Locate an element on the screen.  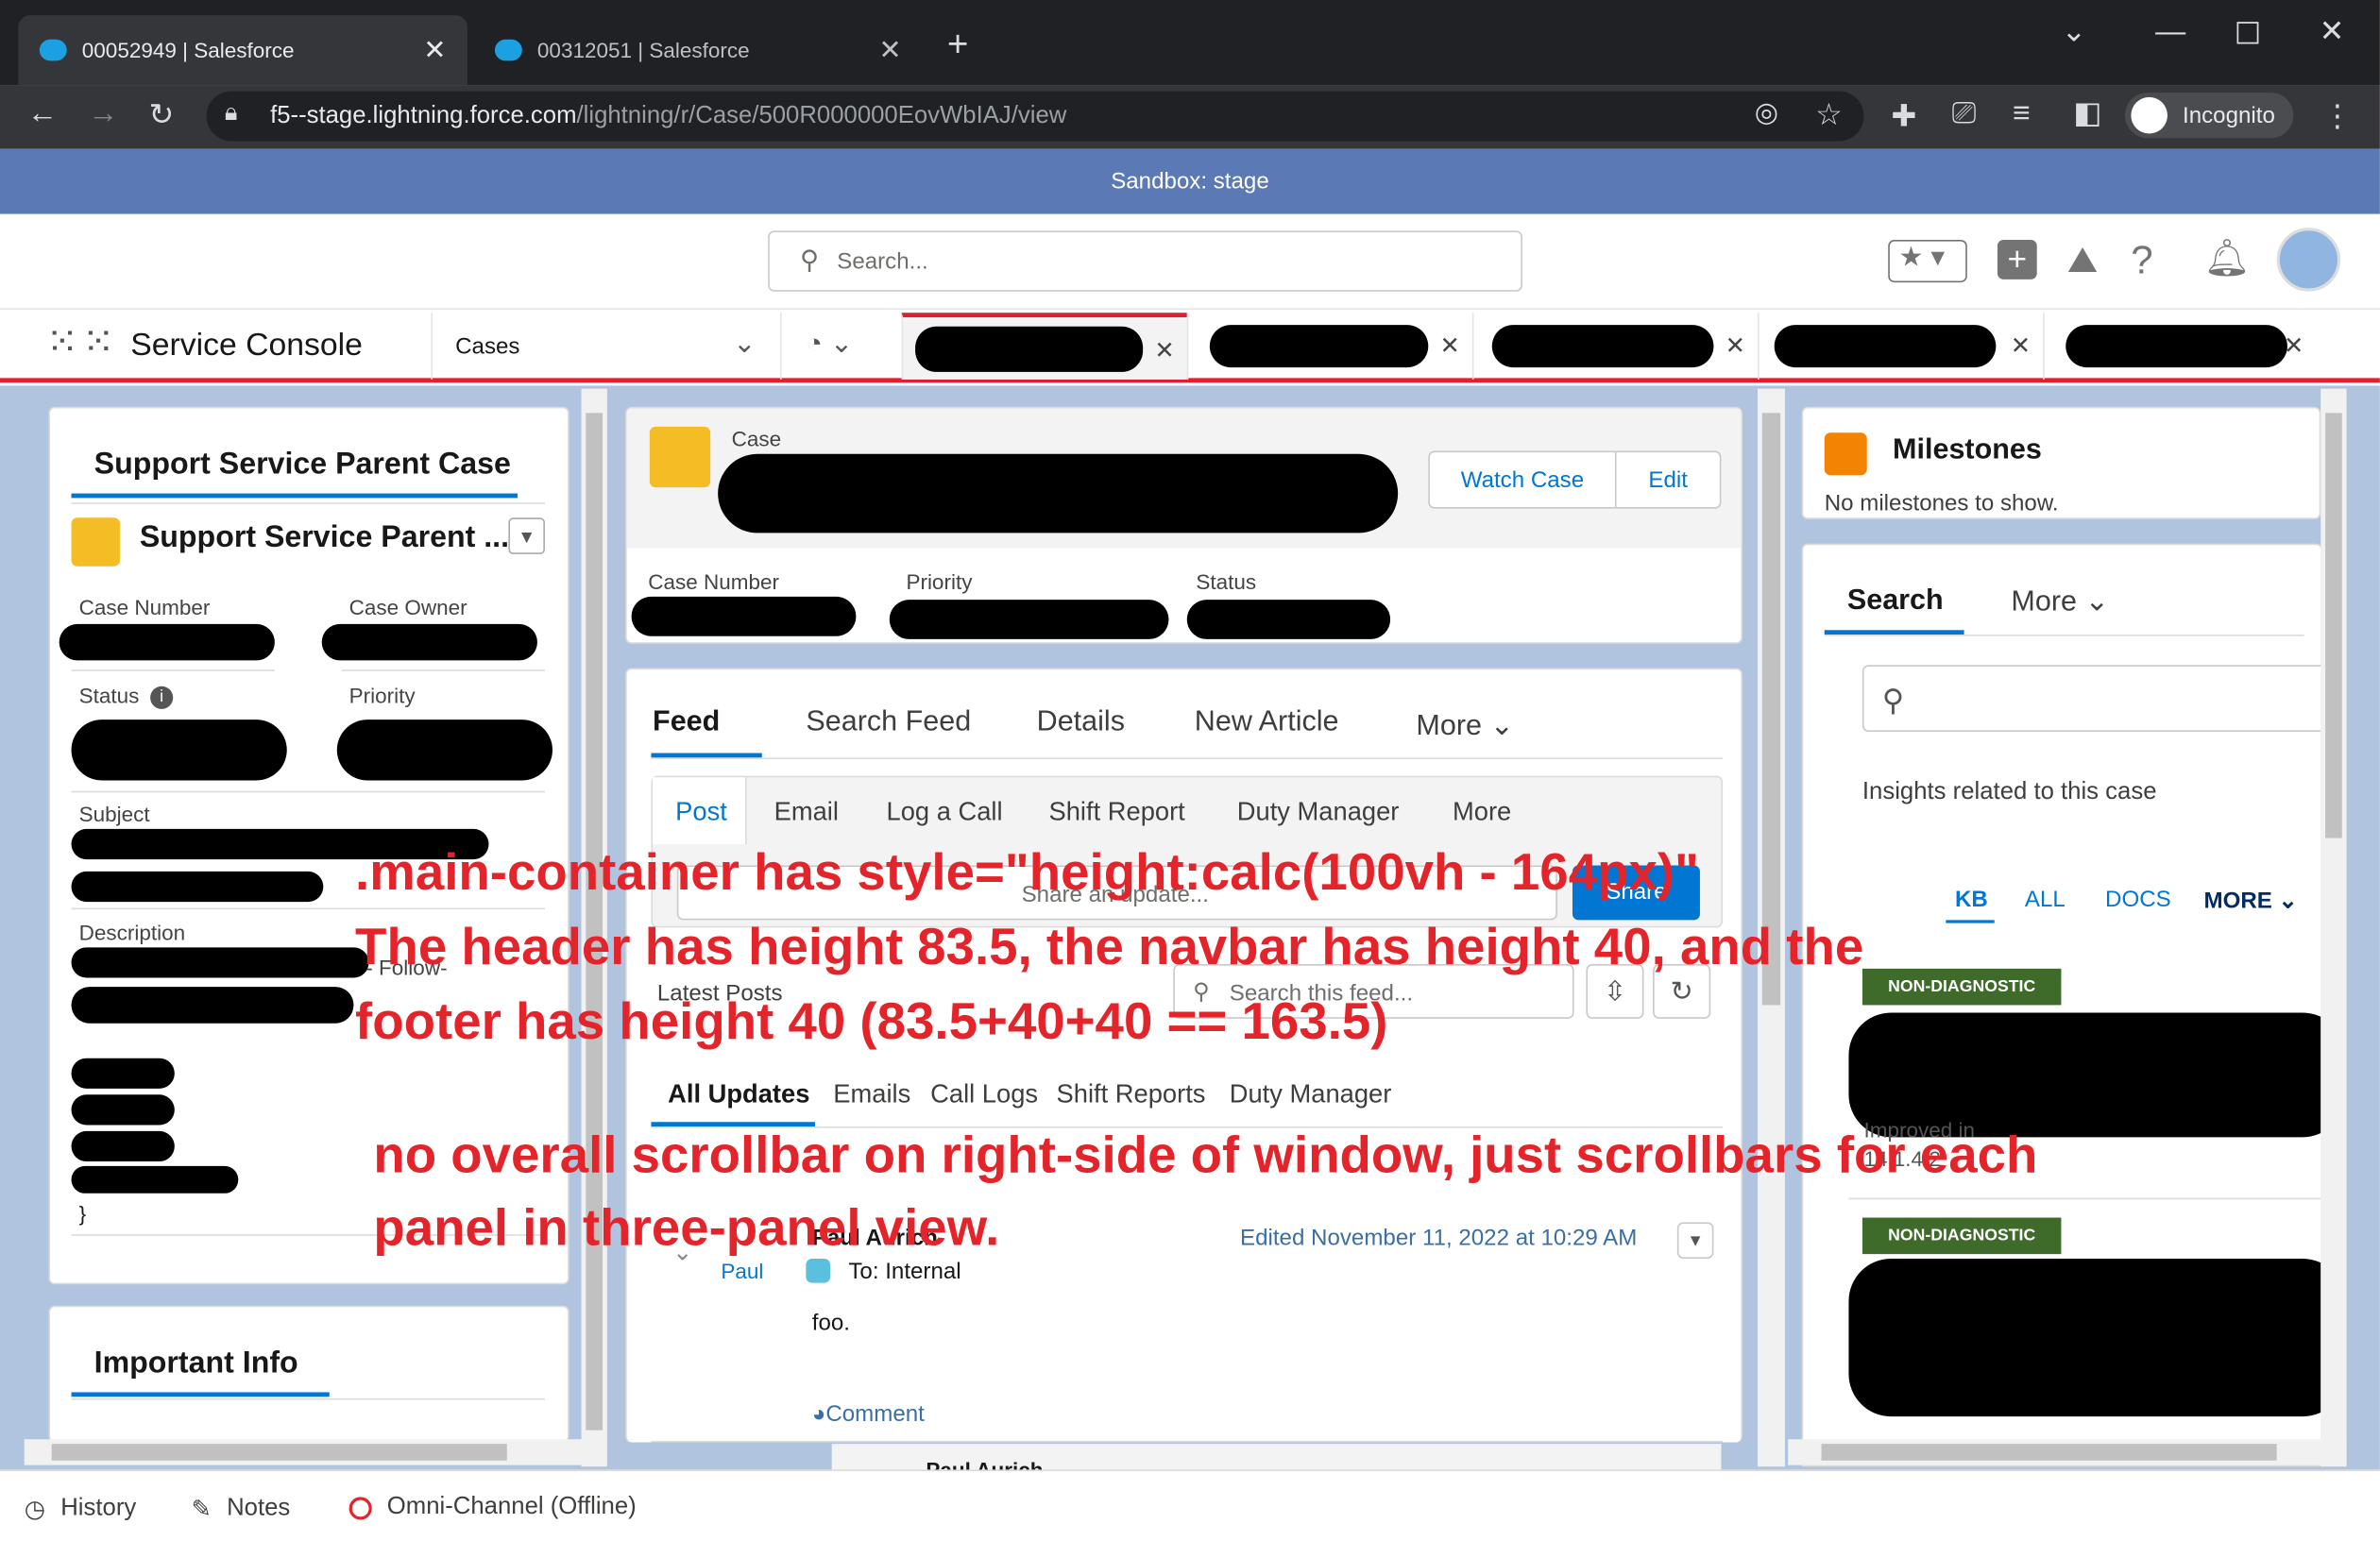
post-audience: To: Internal is located at coordinates (904, 1272).